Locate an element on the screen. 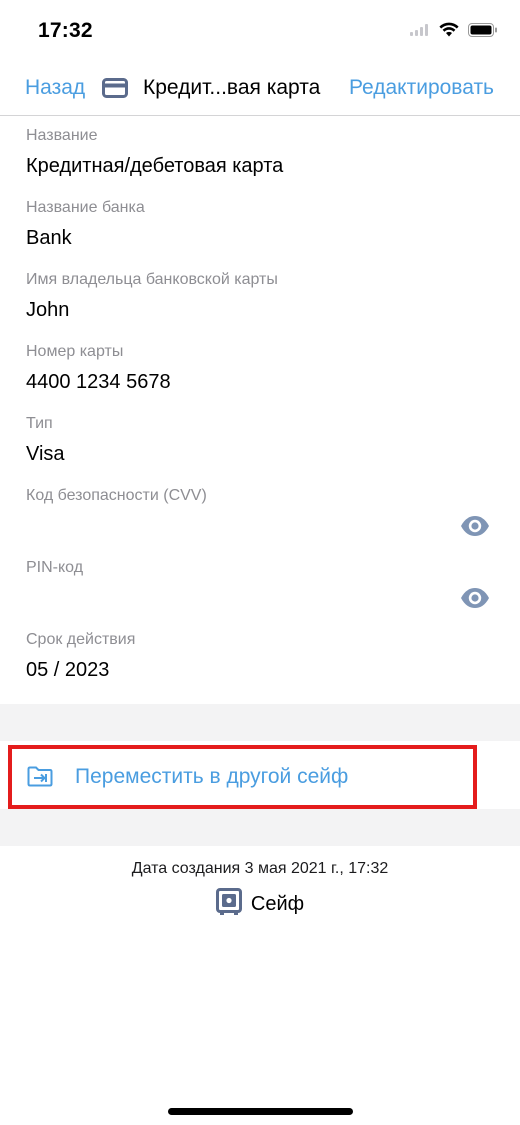 Image resolution: width=520 pixels, height=1125 pixels. field-label: Код безопасности (CVV) is located at coordinates (116, 495).